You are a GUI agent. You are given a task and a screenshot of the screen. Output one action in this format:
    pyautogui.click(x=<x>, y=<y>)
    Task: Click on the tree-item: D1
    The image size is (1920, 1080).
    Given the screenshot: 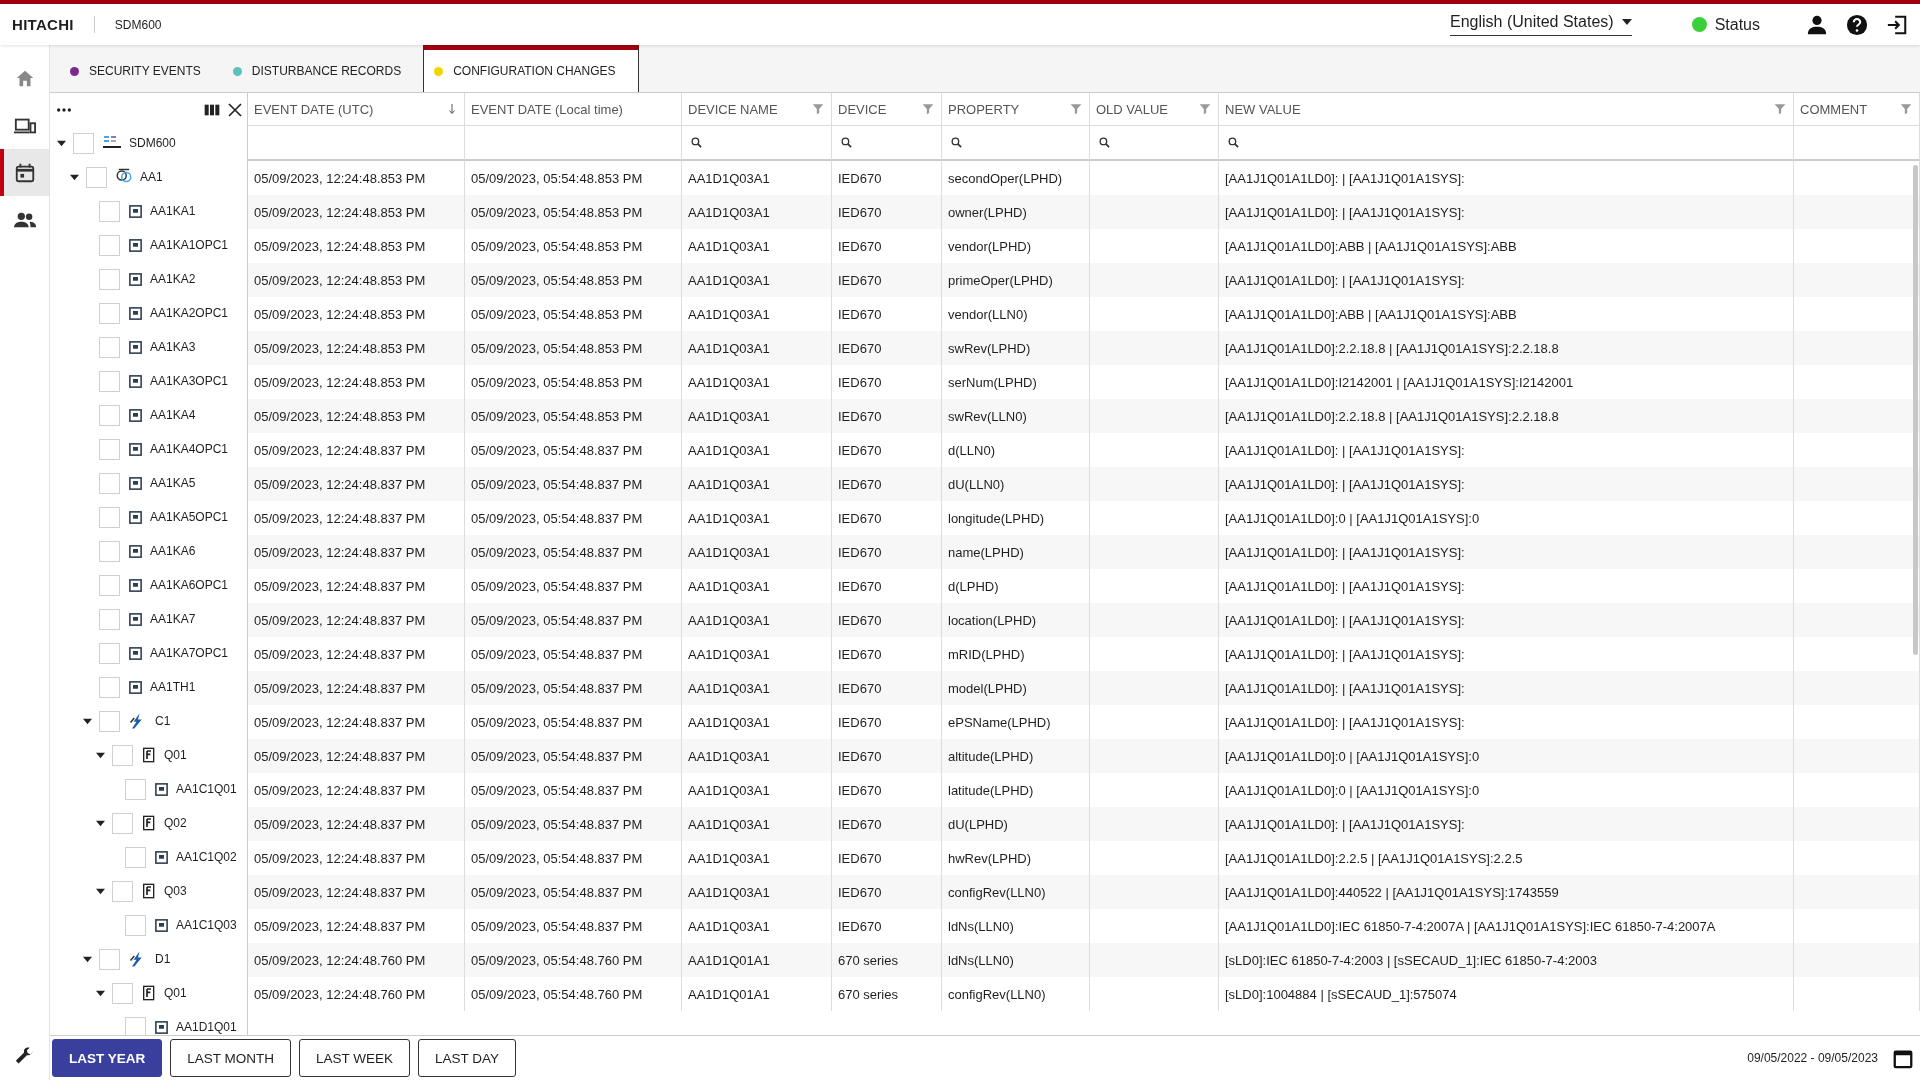 What is the action you would take?
    pyautogui.click(x=163, y=959)
    